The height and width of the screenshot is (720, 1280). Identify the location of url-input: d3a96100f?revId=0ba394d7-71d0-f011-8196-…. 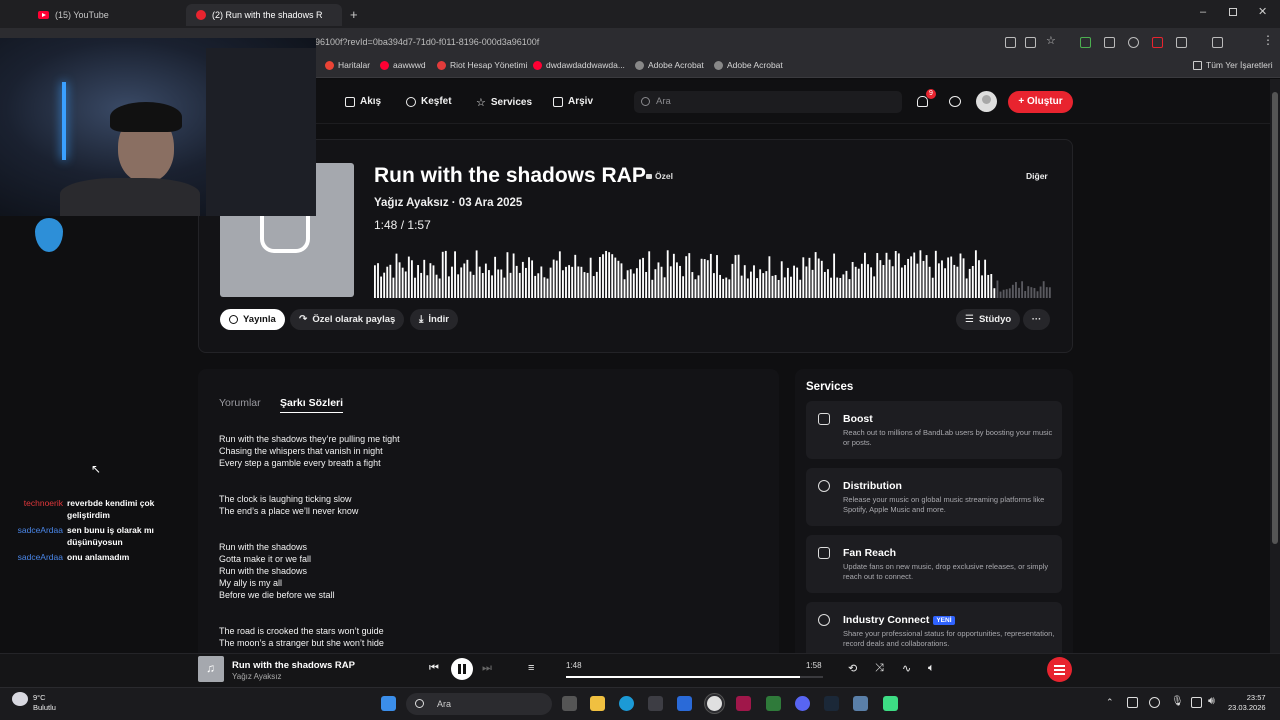
(650, 42).